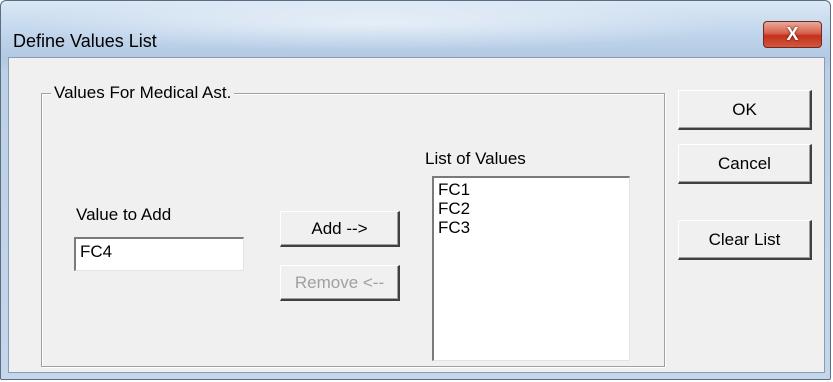  What do you see at coordinates (745, 110) in the screenshot?
I see `ok-button: OK` at bounding box center [745, 110].